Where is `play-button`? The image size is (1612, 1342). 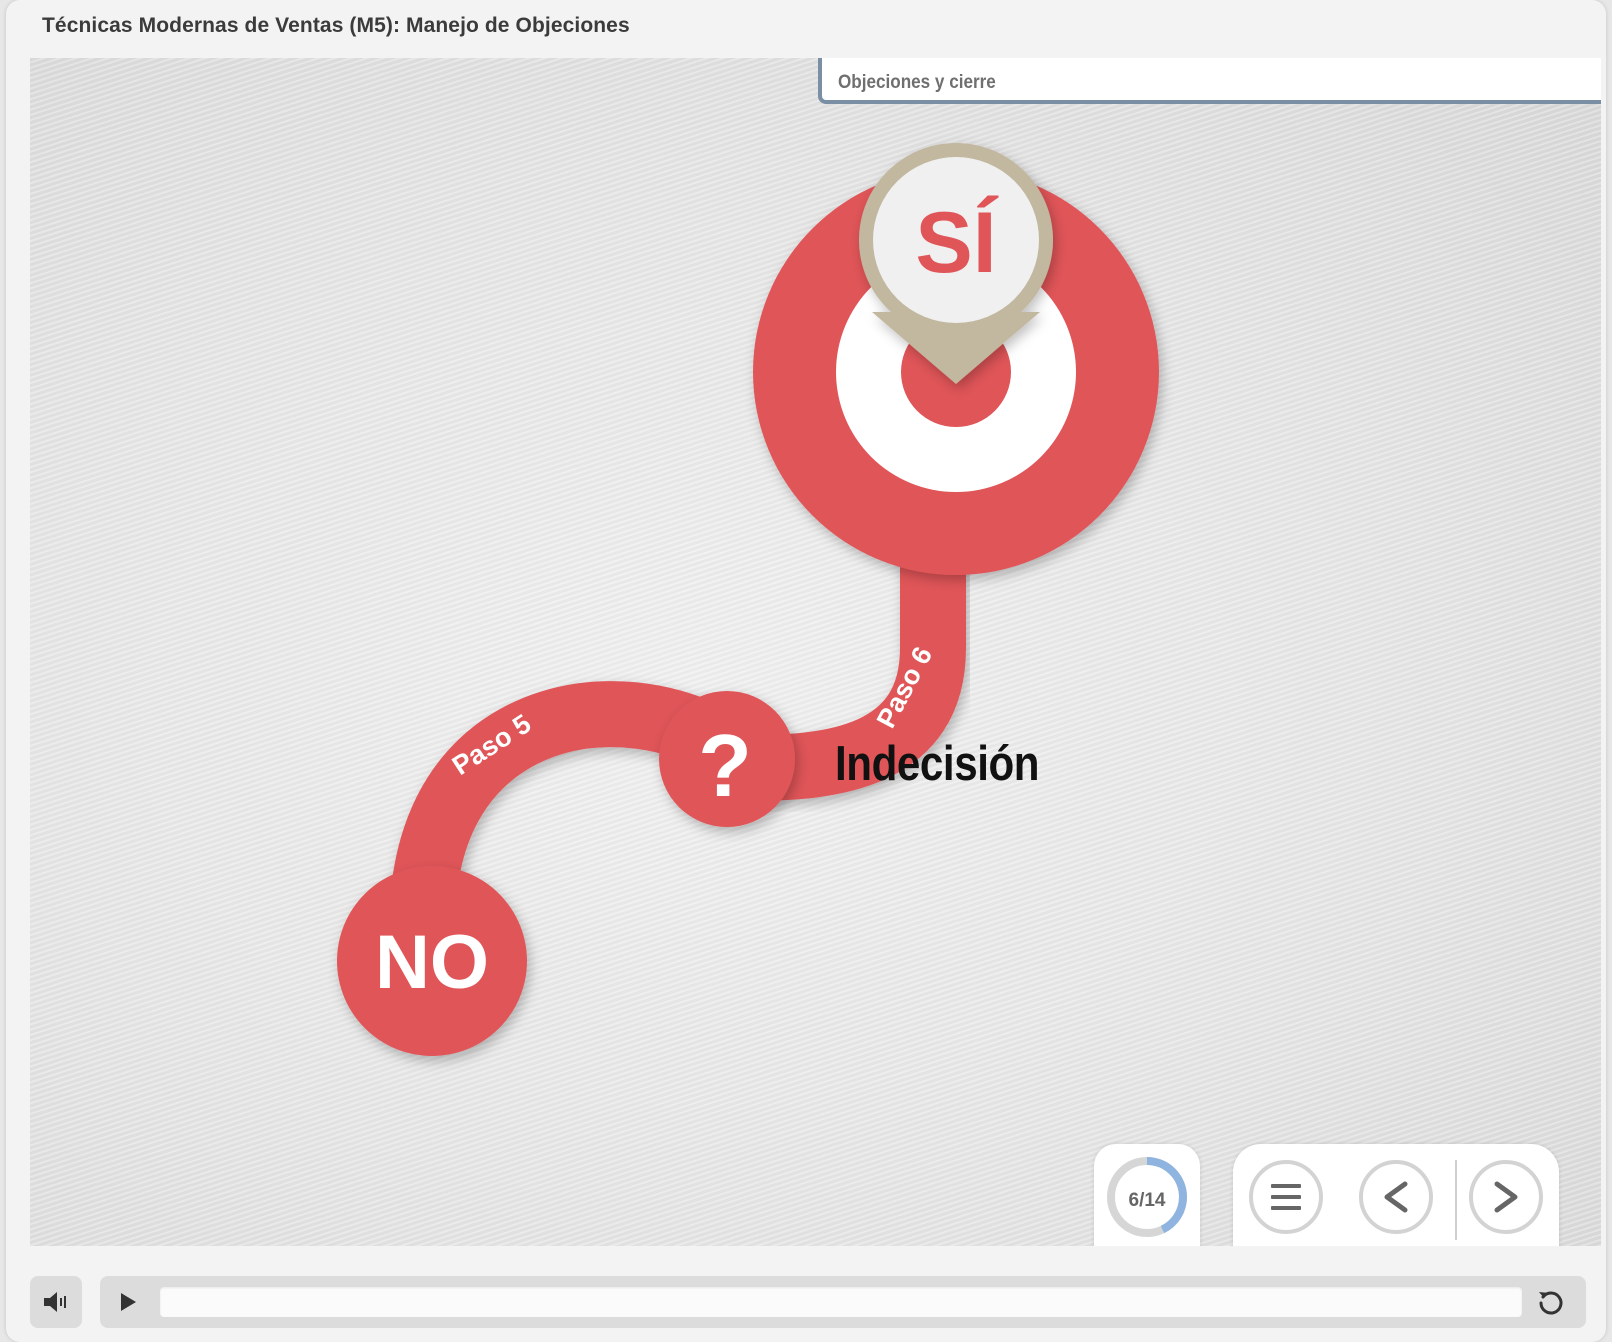
play-button is located at coordinates (128, 1302).